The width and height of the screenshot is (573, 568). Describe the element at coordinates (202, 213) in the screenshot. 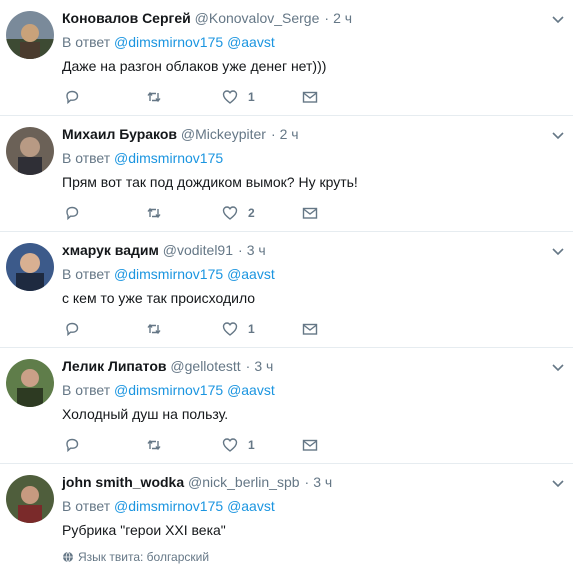

I see `tweet-actions: 2` at that location.